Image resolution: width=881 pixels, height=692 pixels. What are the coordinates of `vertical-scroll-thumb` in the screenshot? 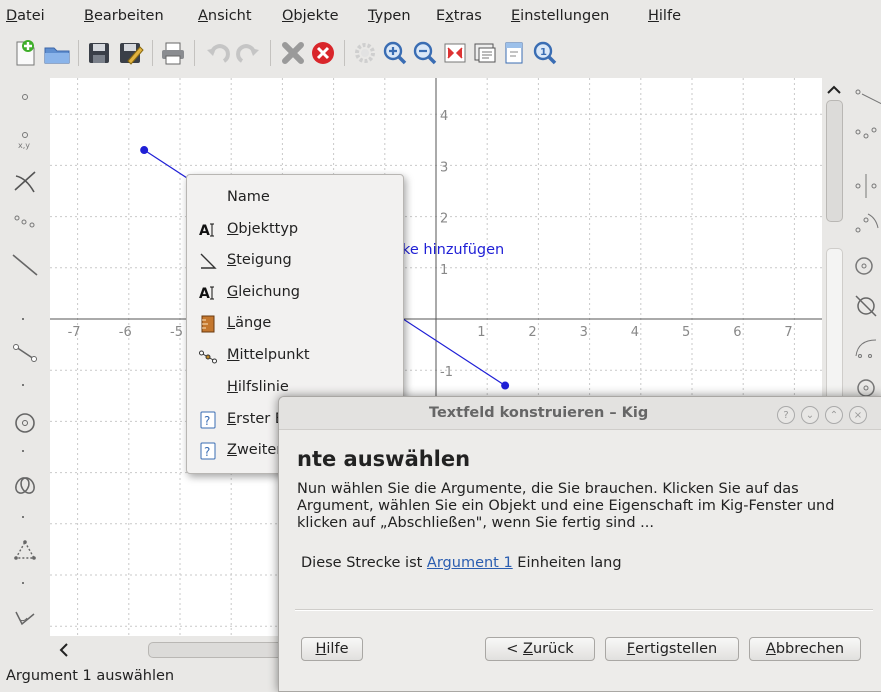 It's located at (834, 161).